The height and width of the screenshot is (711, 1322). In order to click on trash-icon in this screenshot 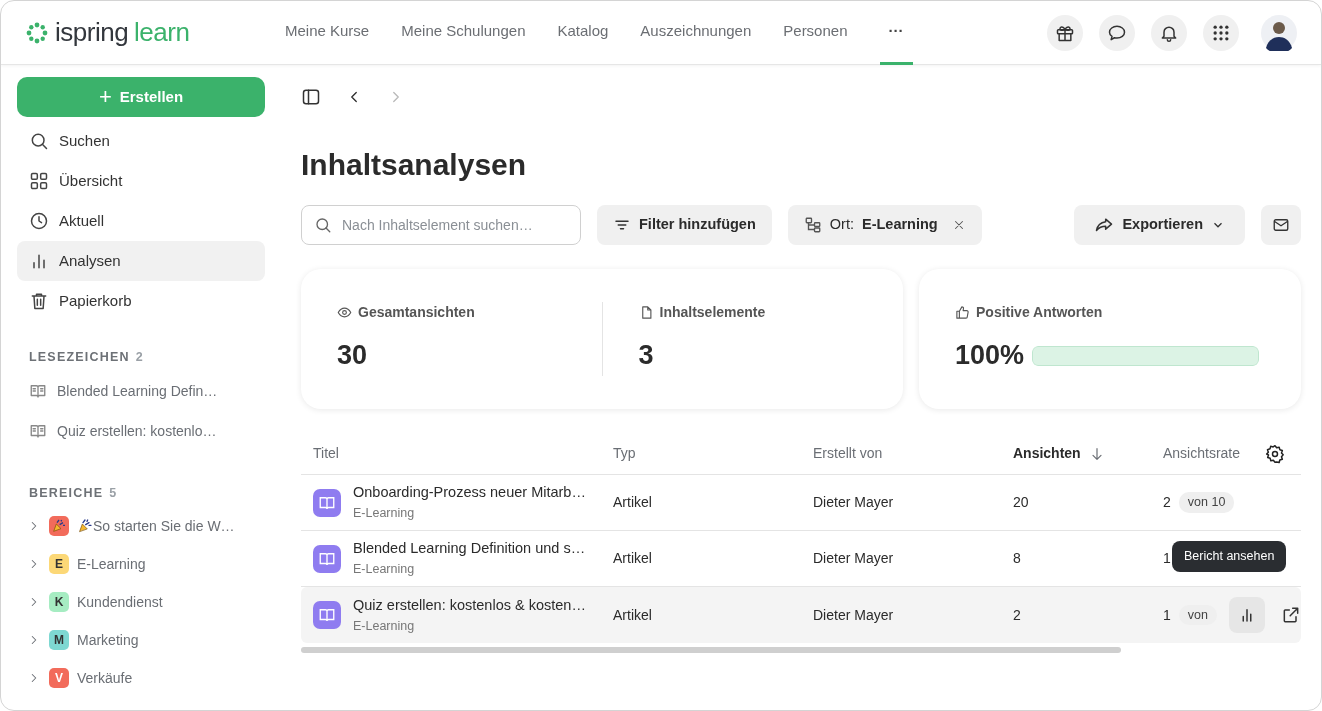, I will do `click(39, 301)`.